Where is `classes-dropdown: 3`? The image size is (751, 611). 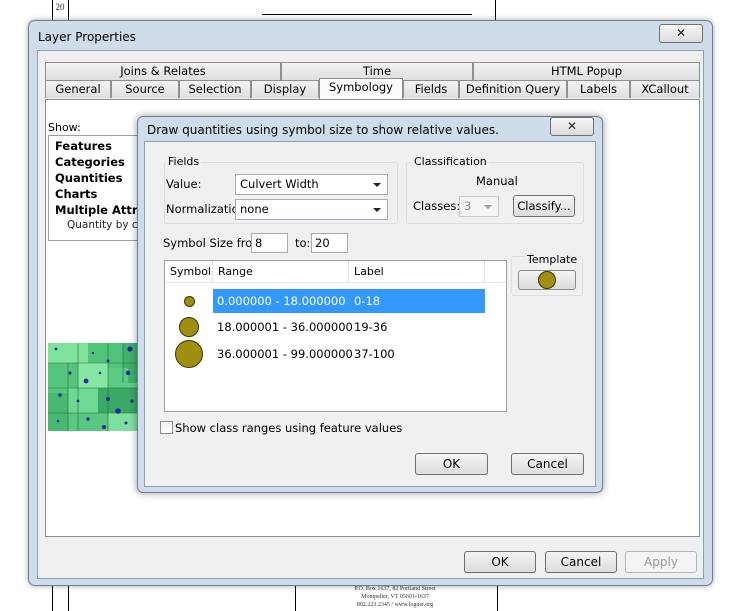 classes-dropdown: 3 is located at coordinates (479, 206).